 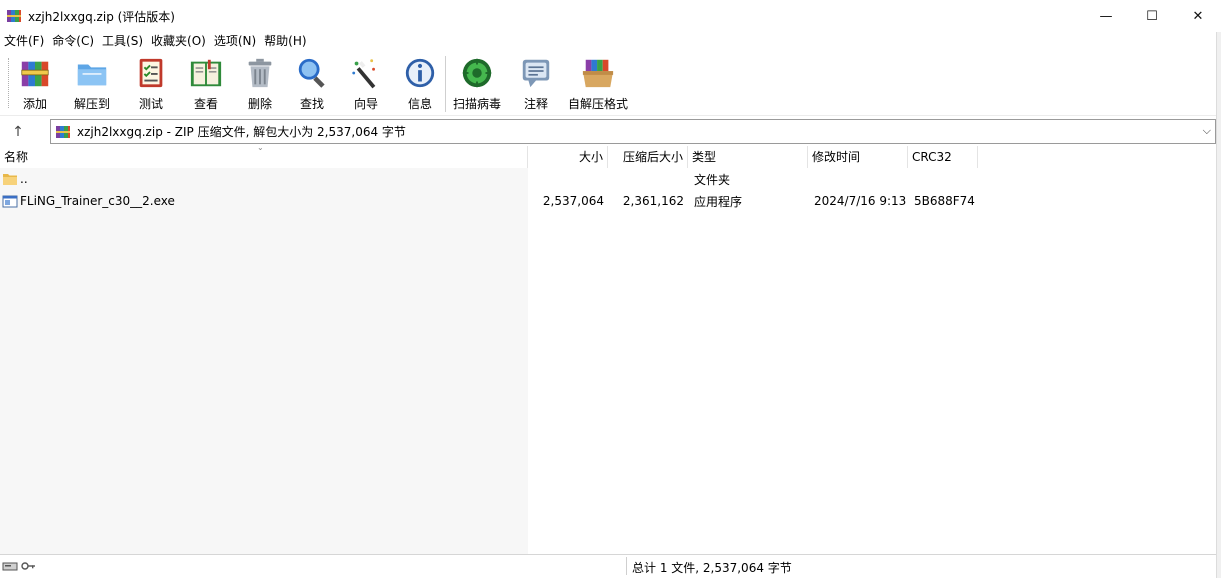 I want to click on toolbar: 添加 解压到 测试 查看 删除 查找 向导 信息 扫描病毒 注释 自解压格式, so click(x=608, y=83).